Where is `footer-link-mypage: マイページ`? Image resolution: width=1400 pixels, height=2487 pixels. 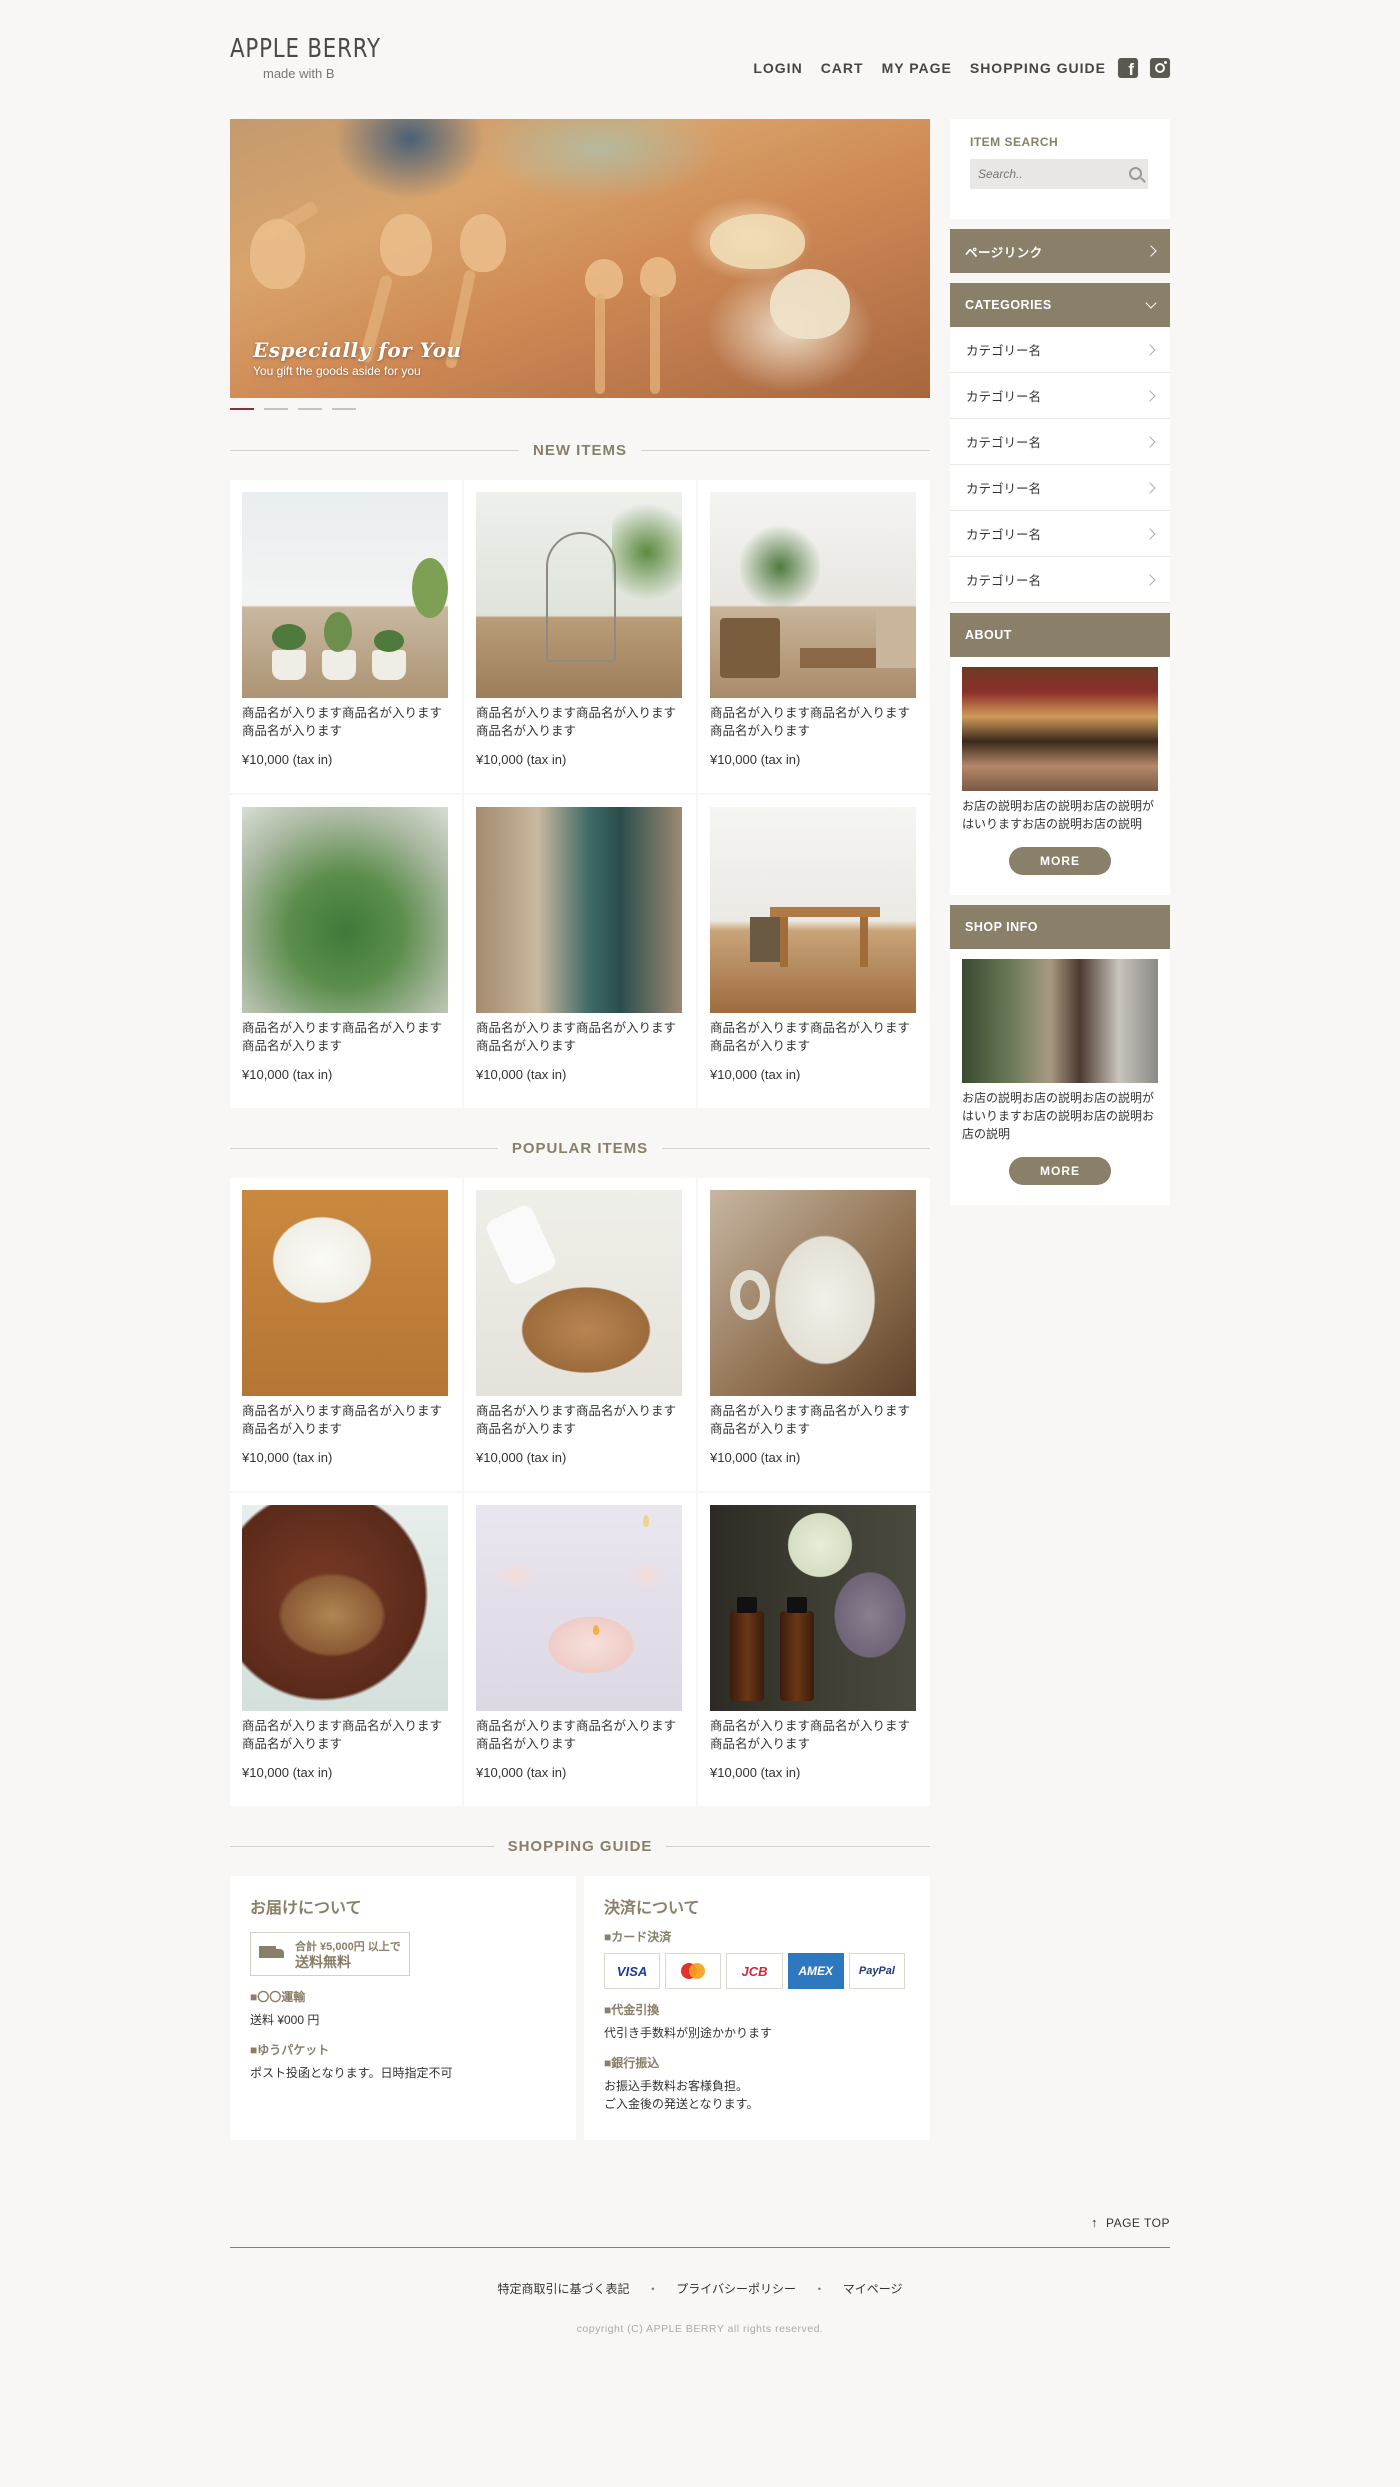 footer-link-mypage: マイページ is located at coordinates (873, 2289).